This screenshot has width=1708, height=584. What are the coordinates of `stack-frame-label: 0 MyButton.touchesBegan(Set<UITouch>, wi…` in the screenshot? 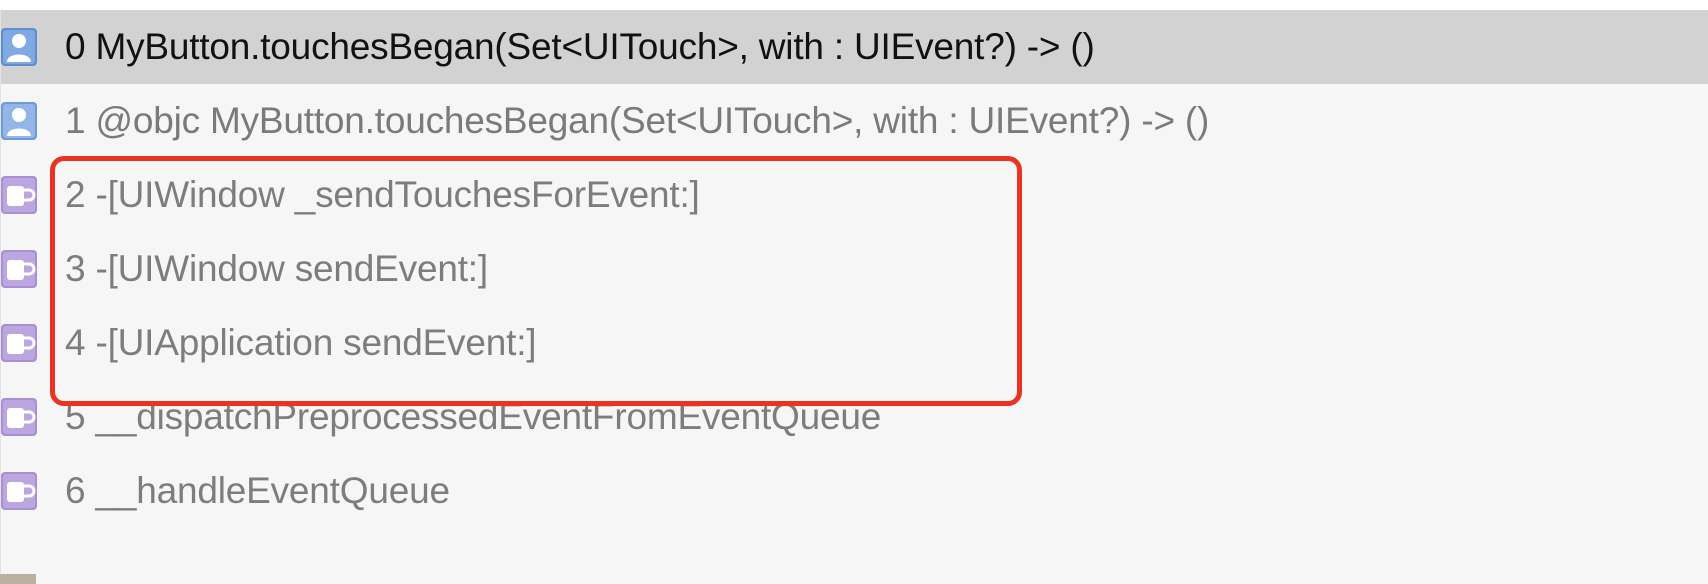 It's located at (580, 46).